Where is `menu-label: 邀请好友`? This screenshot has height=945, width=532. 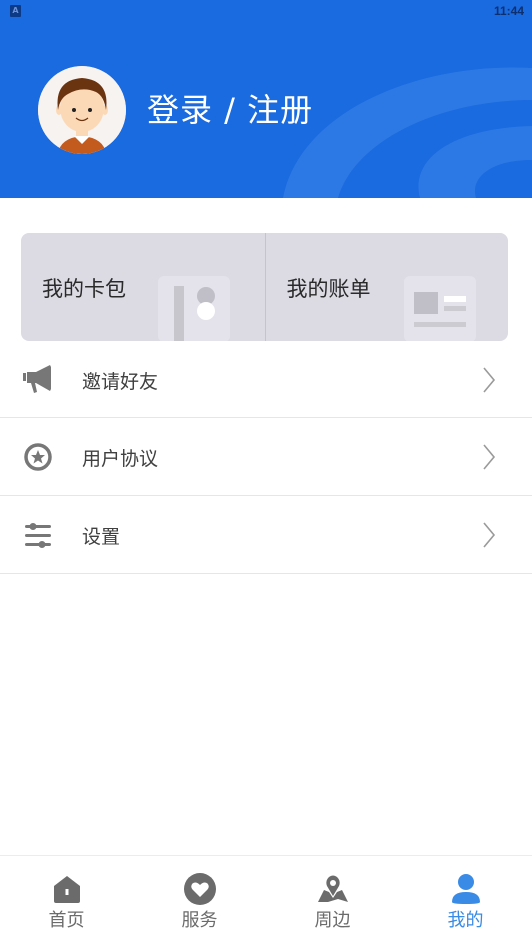
menu-label: 邀请好友 is located at coordinates (120, 382).